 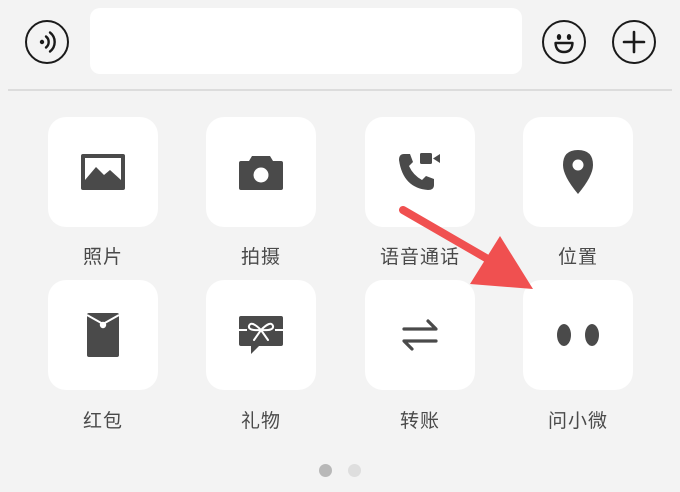 What do you see at coordinates (466, 247) in the screenshot?
I see `annotation-arrow` at bounding box center [466, 247].